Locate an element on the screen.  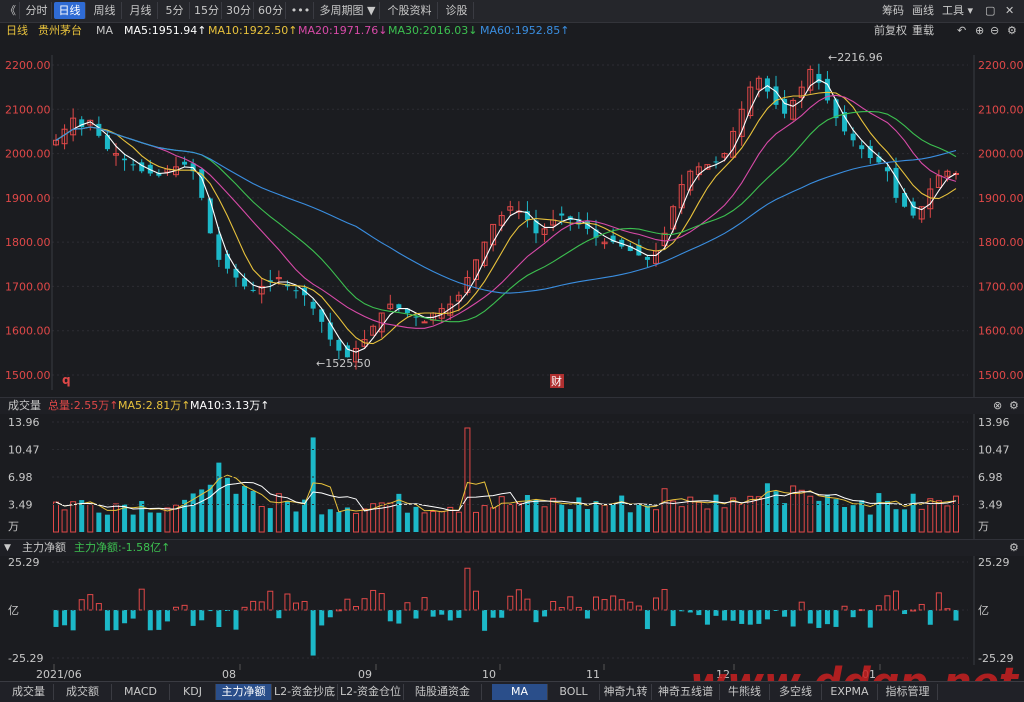
tab-0: 成交量 is located at coordinates (29, 692).